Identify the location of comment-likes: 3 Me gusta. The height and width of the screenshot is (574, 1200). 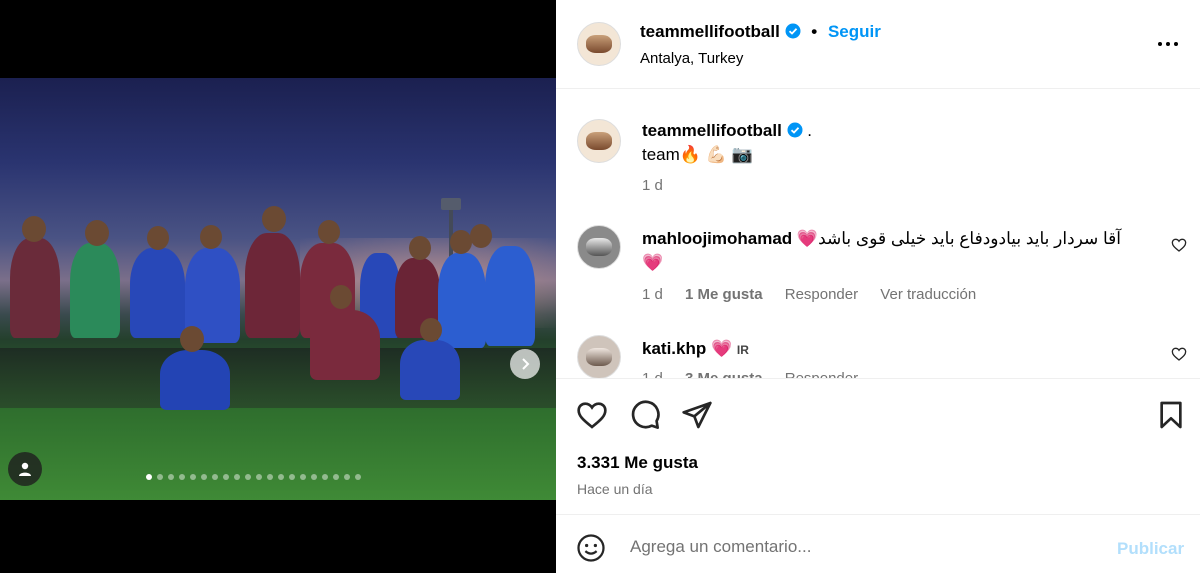
(724, 374).